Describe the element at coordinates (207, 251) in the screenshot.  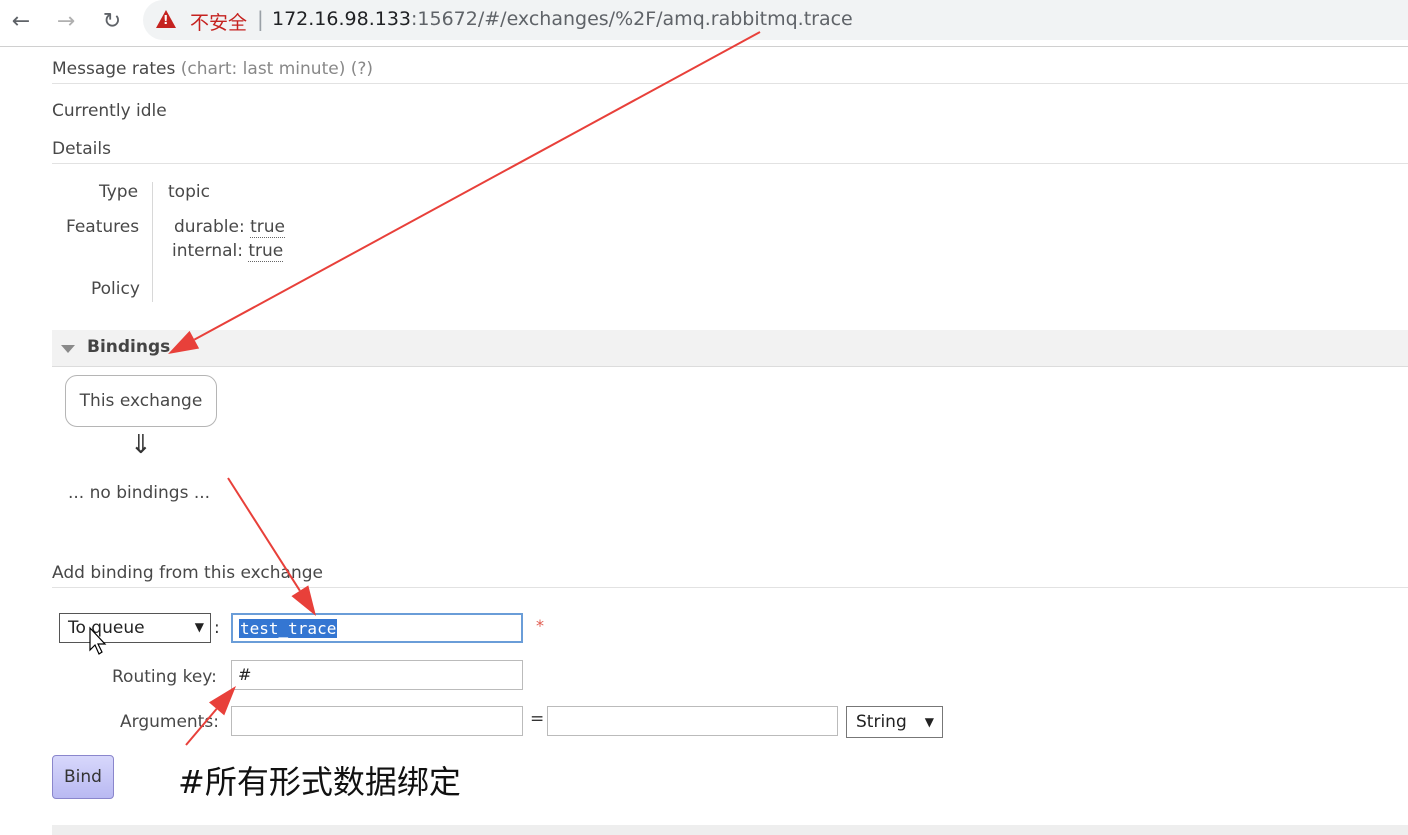
I see `internal-label: internal:` at that location.